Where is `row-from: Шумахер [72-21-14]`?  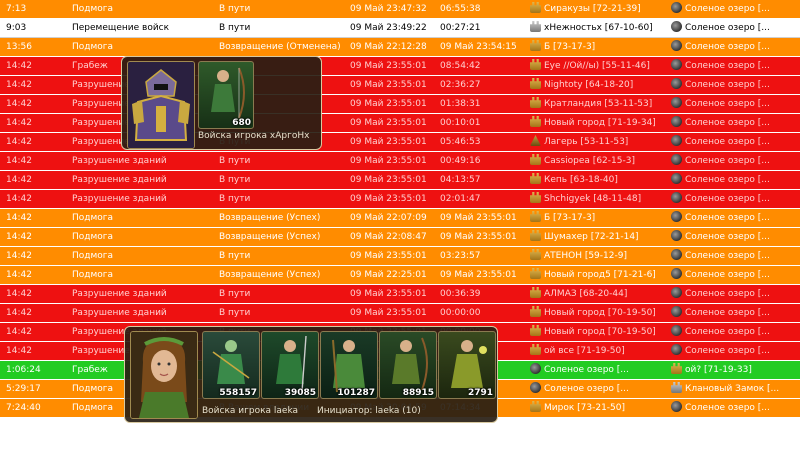
row-from: Шумахер [72-21-14] is located at coordinates (598, 237).